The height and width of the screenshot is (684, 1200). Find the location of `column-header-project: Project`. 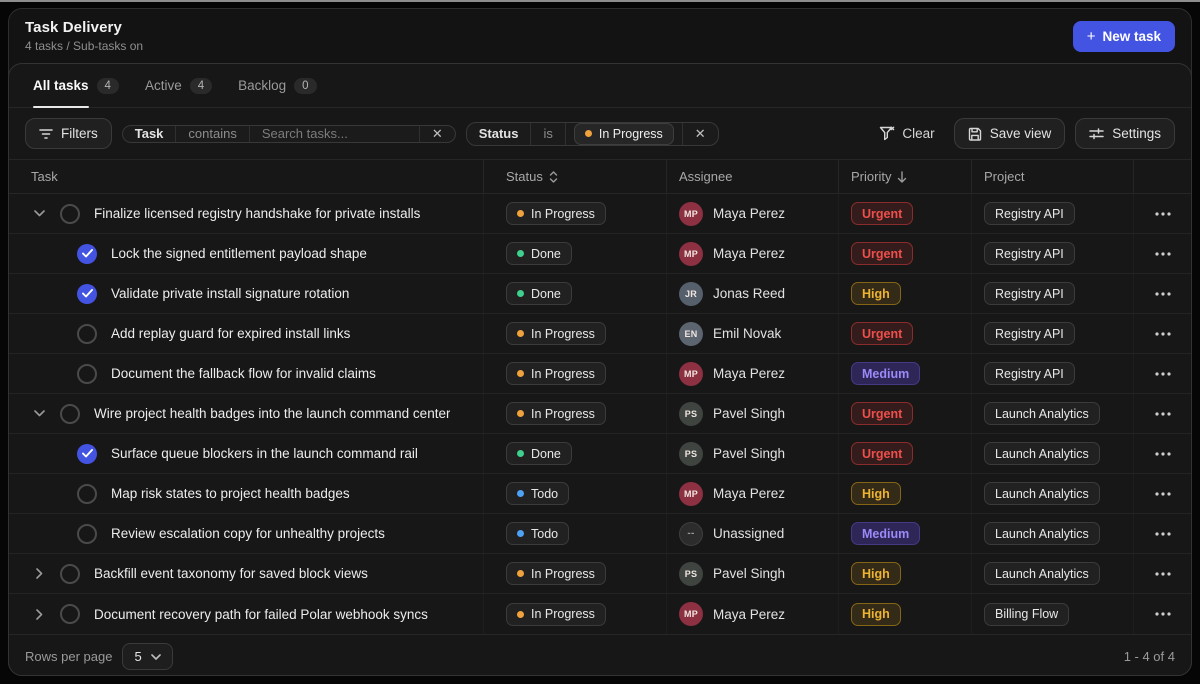

column-header-project: Project is located at coordinates (1053, 176).